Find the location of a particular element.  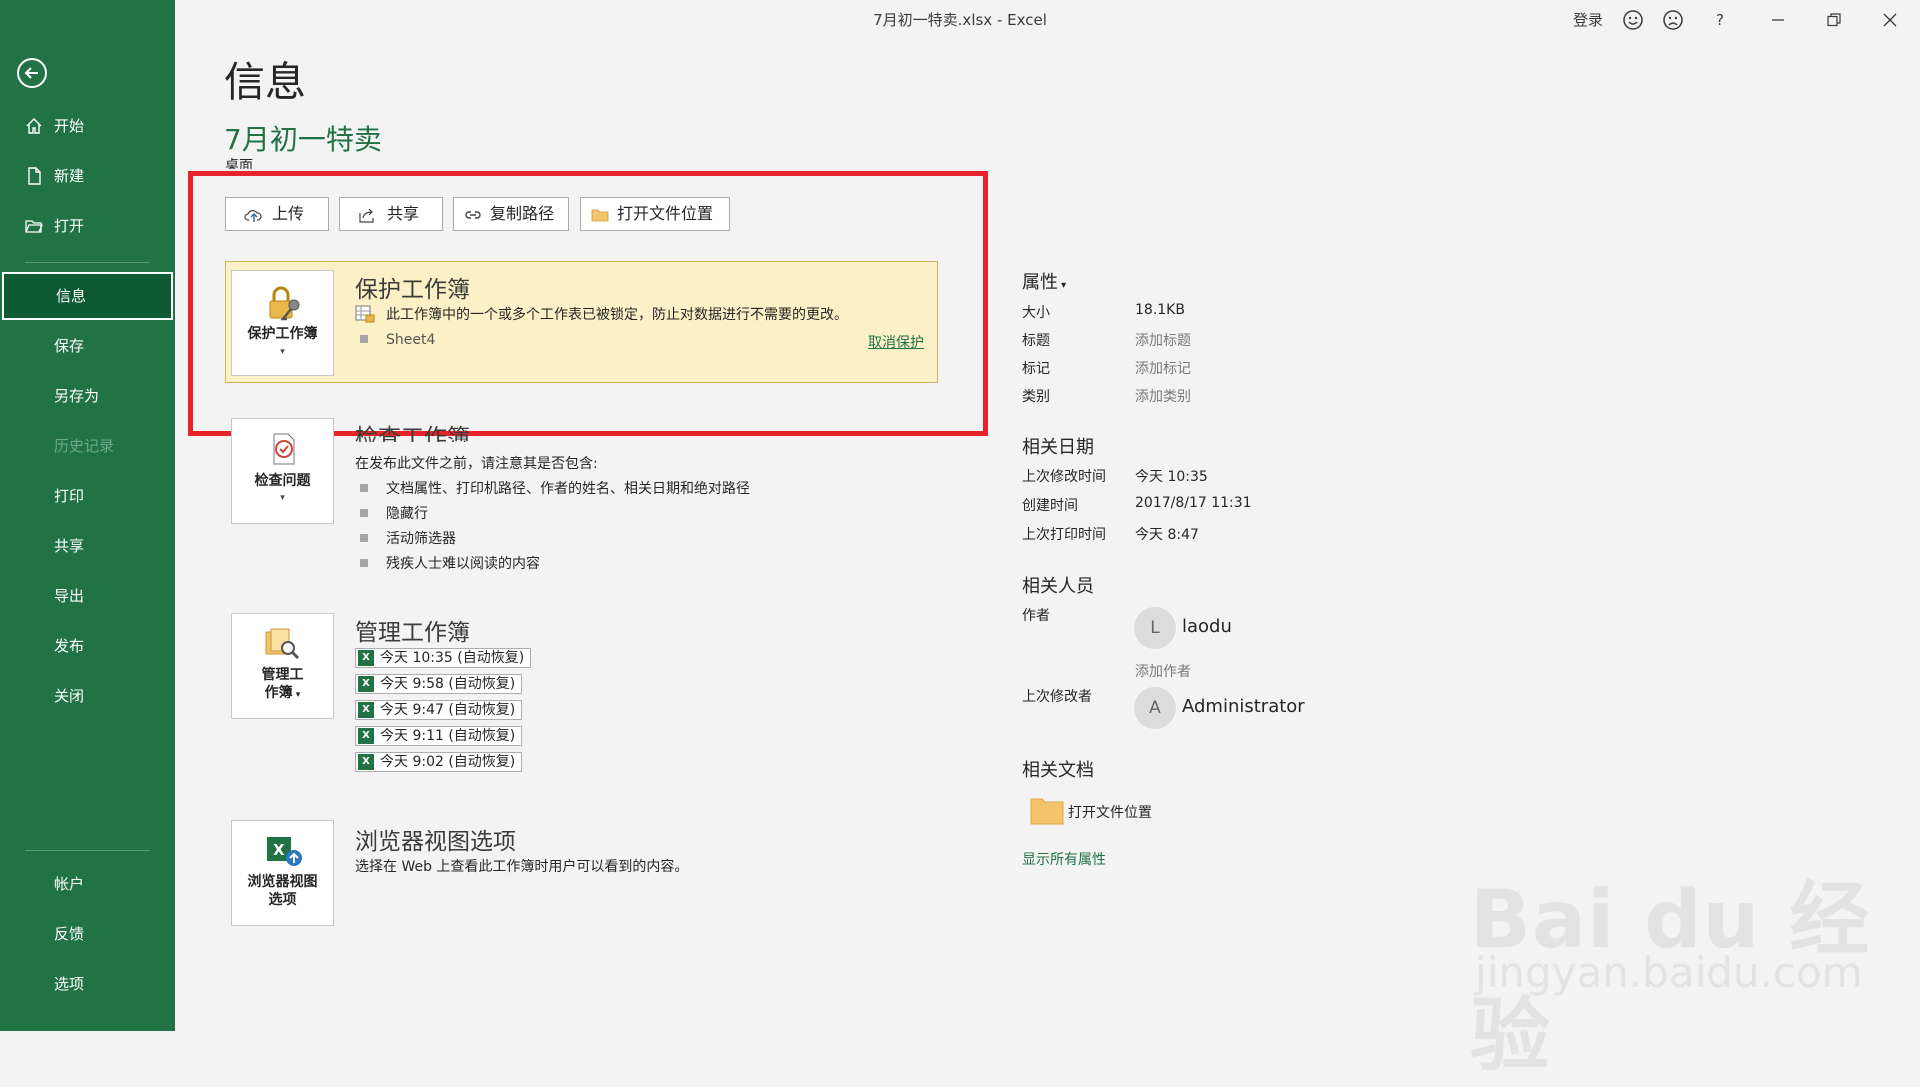

unprotect-link: 取消保护 is located at coordinates (896, 342).